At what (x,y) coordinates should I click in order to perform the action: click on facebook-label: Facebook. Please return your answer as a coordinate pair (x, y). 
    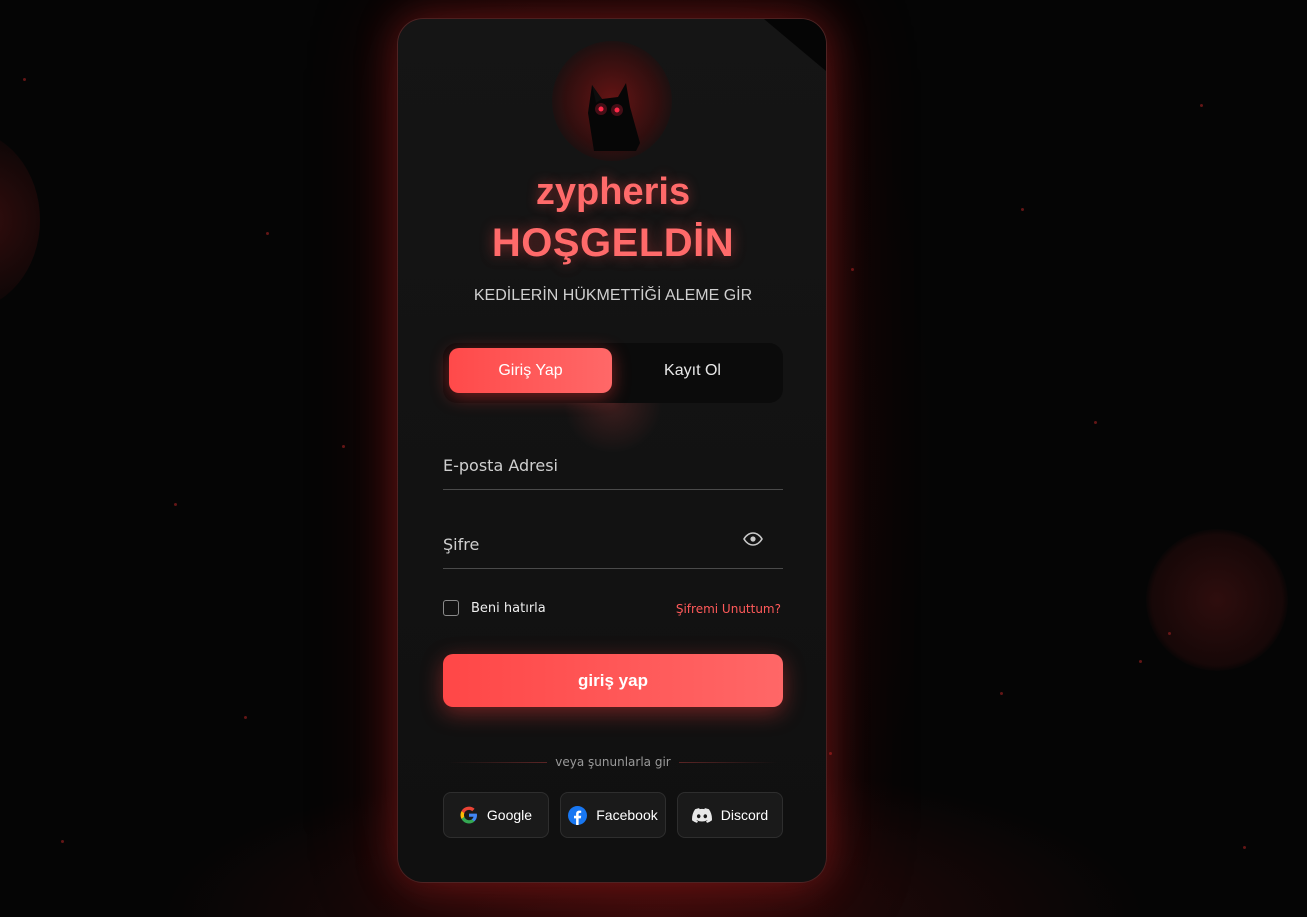
    Looking at the image, I should click on (627, 815).